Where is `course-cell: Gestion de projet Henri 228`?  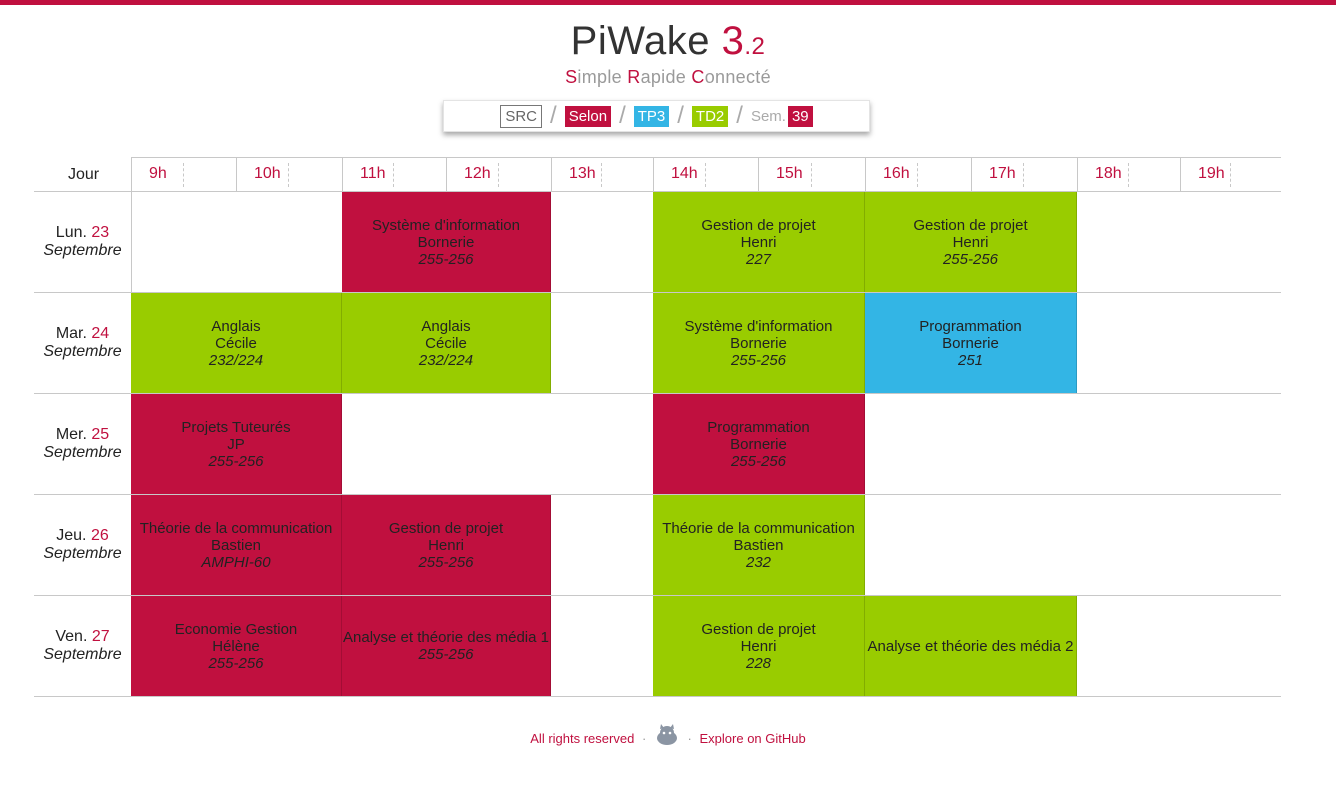 course-cell: Gestion de projet Henri 228 is located at coordinates (759, 646).